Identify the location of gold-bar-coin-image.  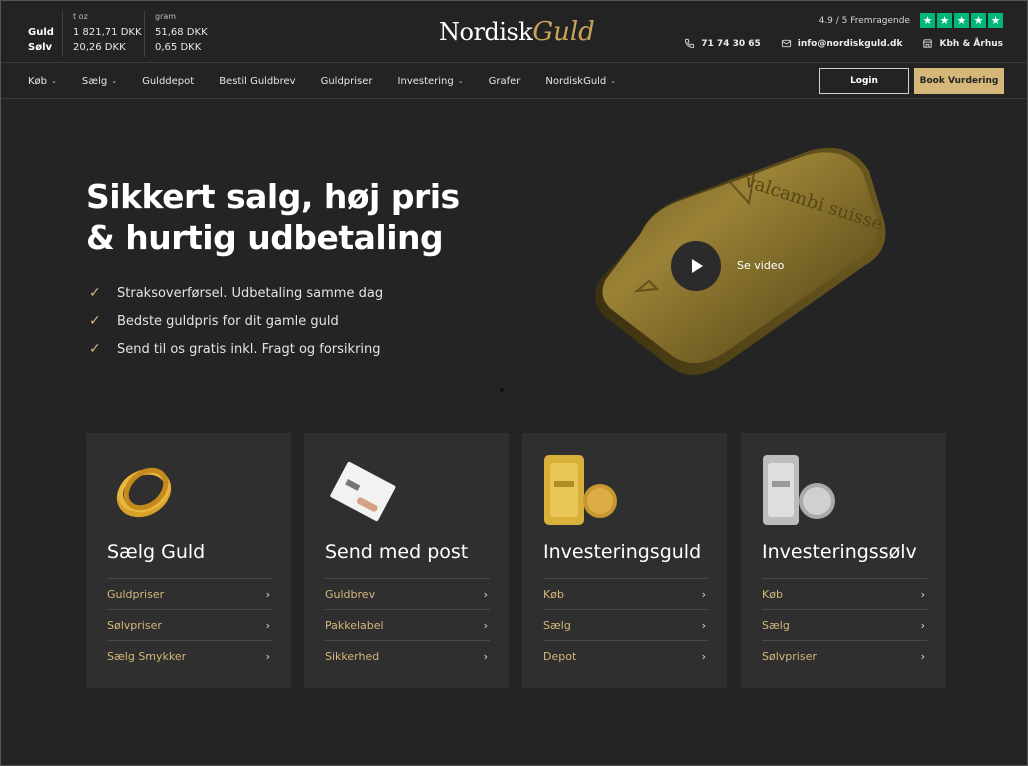
(580, 491).